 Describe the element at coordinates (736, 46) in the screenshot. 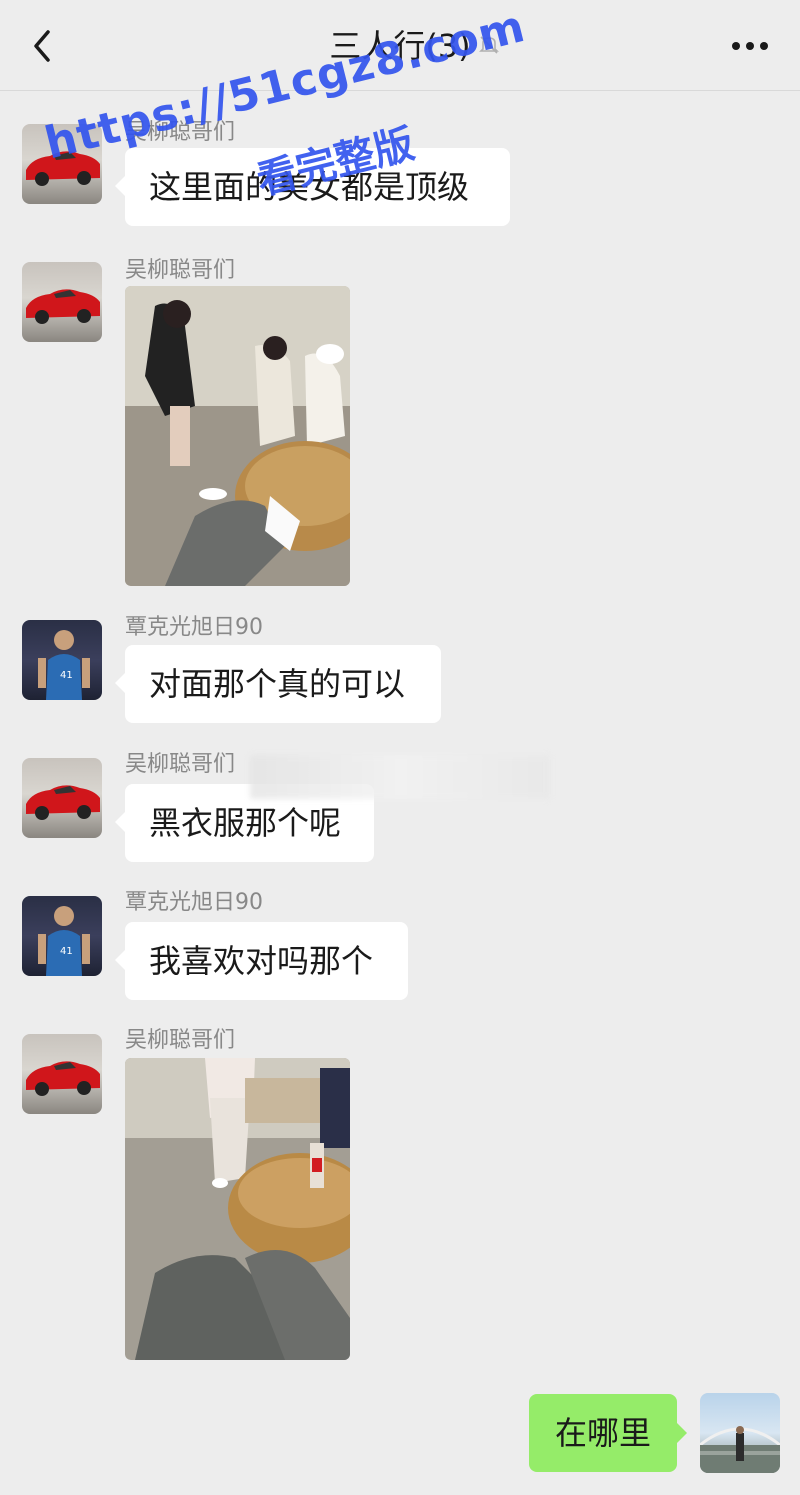

I see `more-dots-icon` at that location.